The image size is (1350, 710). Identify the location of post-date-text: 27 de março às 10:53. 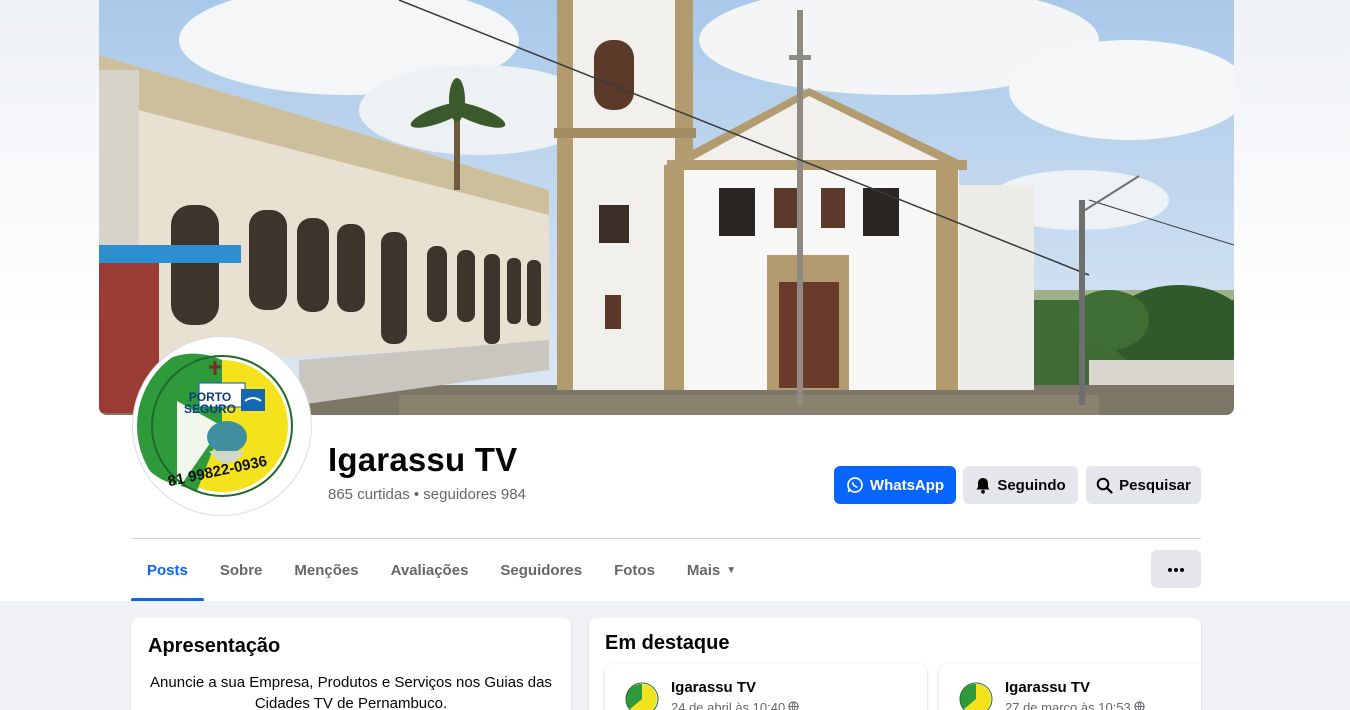
(1068, 705).